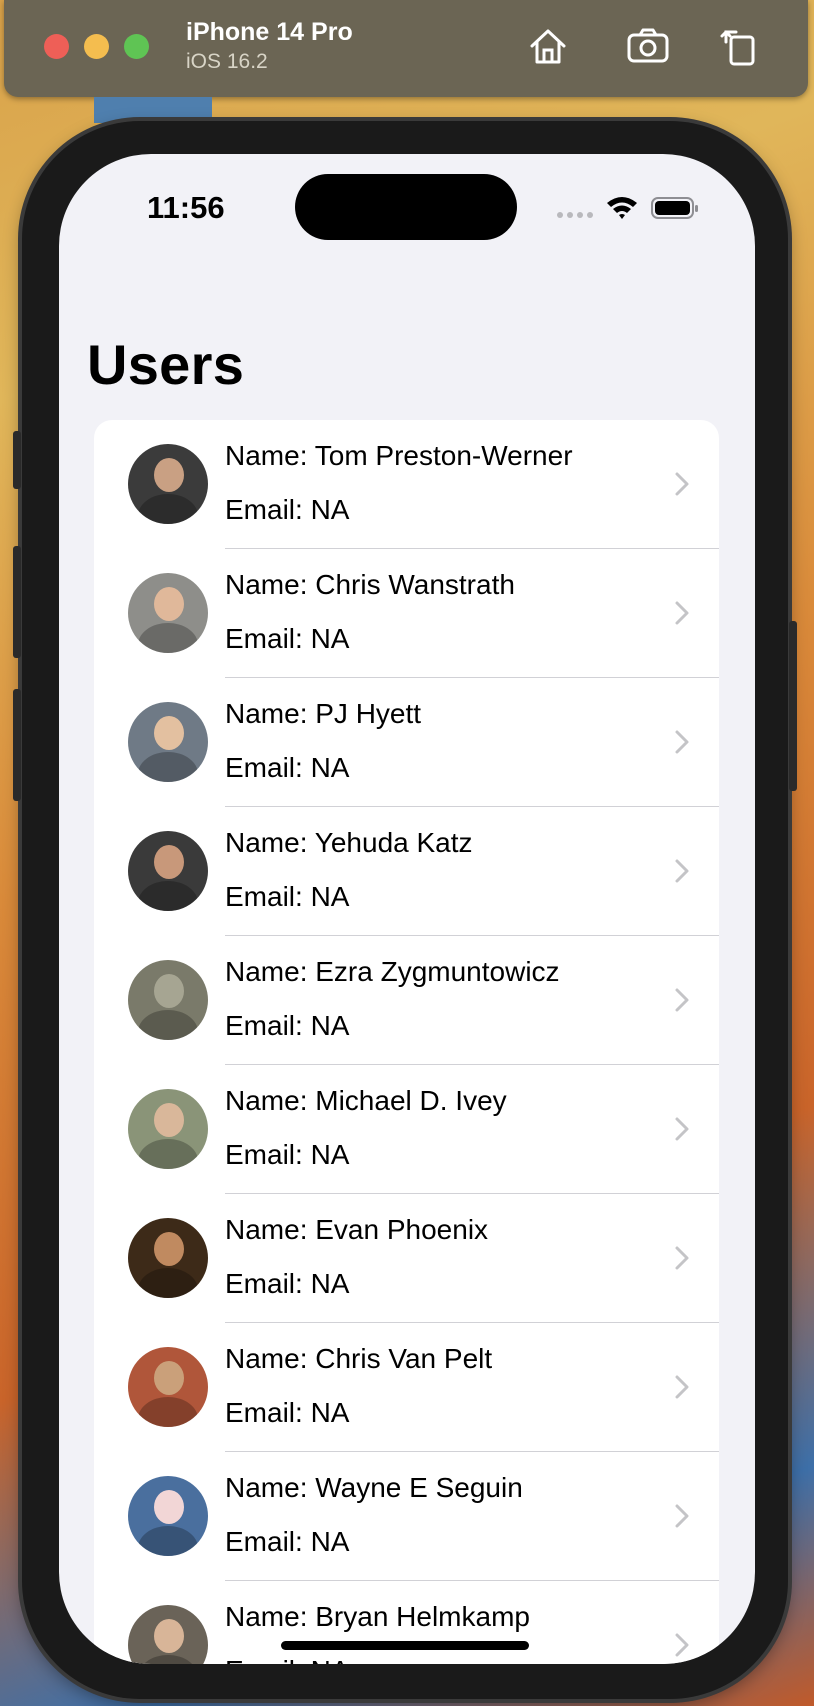  Describe the element at coordinates (323, 713) in the screenshot. I see `user-name: Name: PJ Hyett` at that location.